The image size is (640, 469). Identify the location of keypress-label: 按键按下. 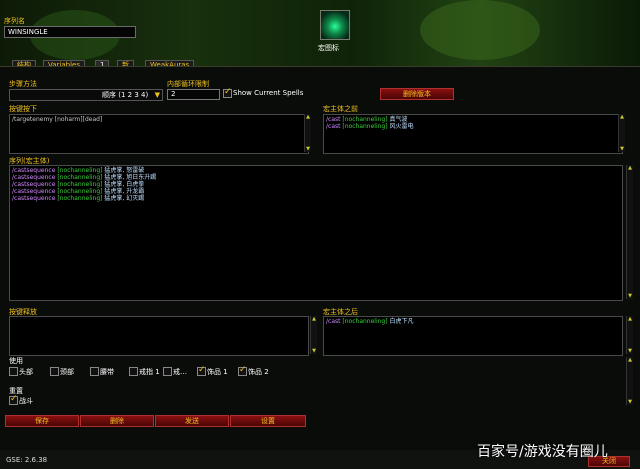
(23, 109).